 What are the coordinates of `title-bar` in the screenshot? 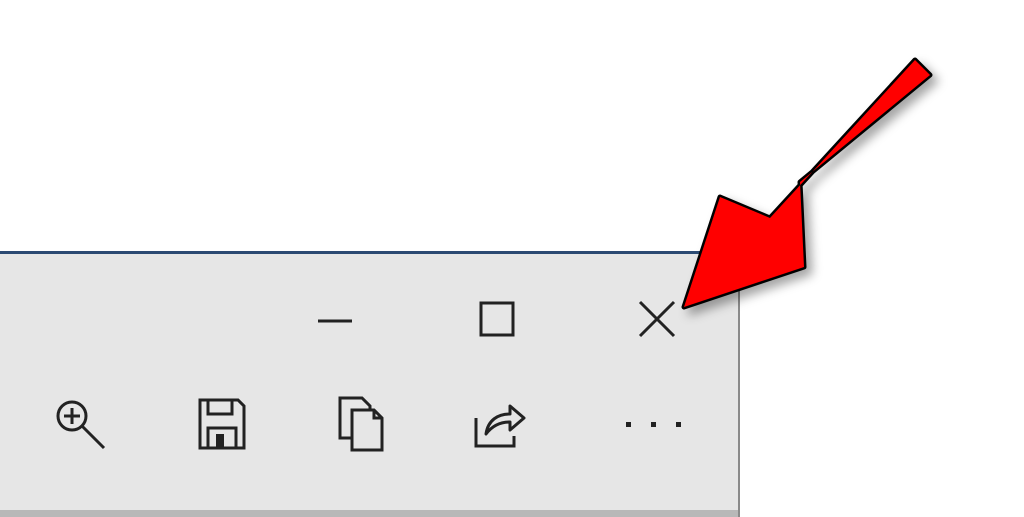 It's located at (369, 304).